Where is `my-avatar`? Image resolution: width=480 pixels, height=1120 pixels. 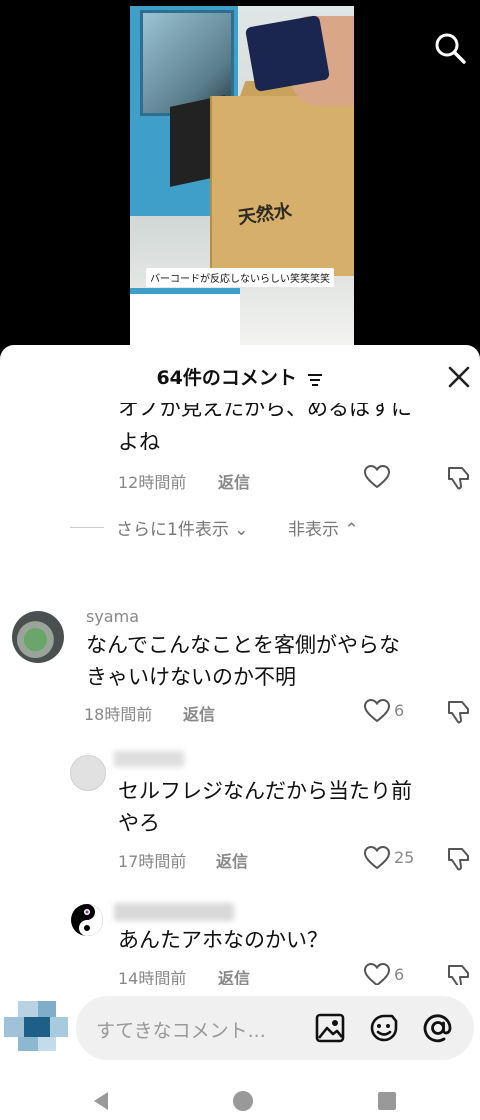
my-avatar is located at coordinates (36, 1026).